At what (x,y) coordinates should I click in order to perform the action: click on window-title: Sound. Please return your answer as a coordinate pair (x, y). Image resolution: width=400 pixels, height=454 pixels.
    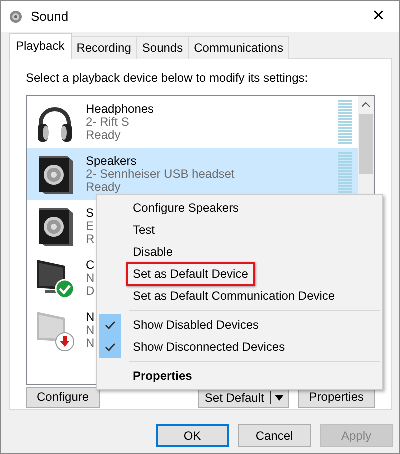
    Looking at the image, I should click on (50, 17).